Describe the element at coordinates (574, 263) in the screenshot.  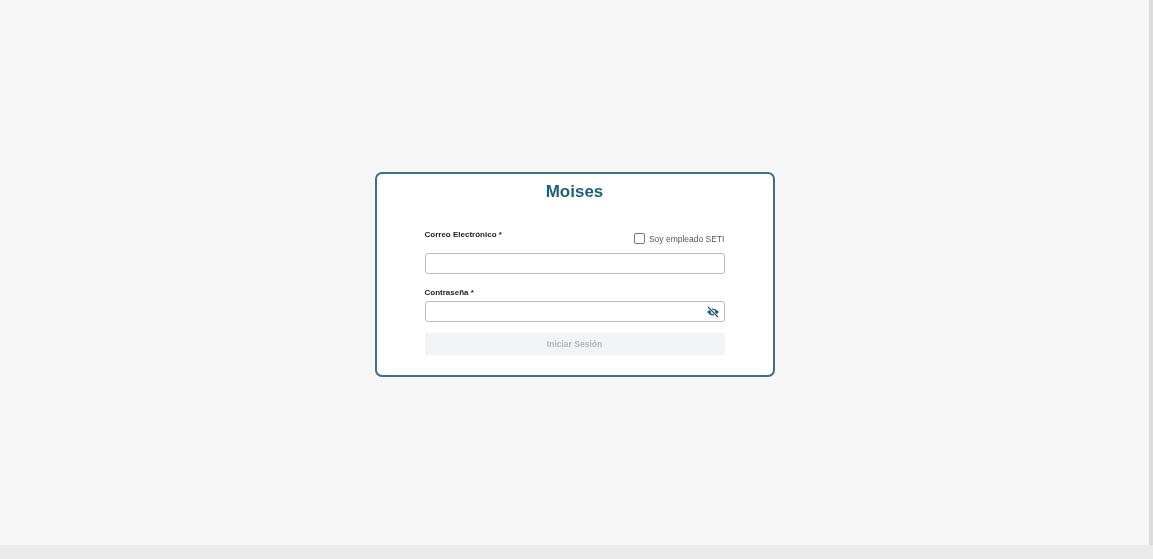
I see `email-field` at that location.